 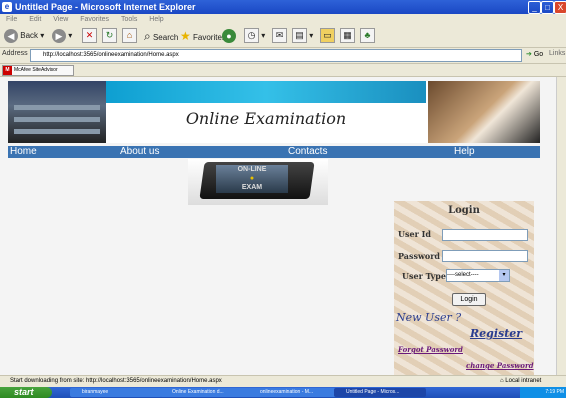 I want to click on minimize-button: _, so click(x=534, y=7).